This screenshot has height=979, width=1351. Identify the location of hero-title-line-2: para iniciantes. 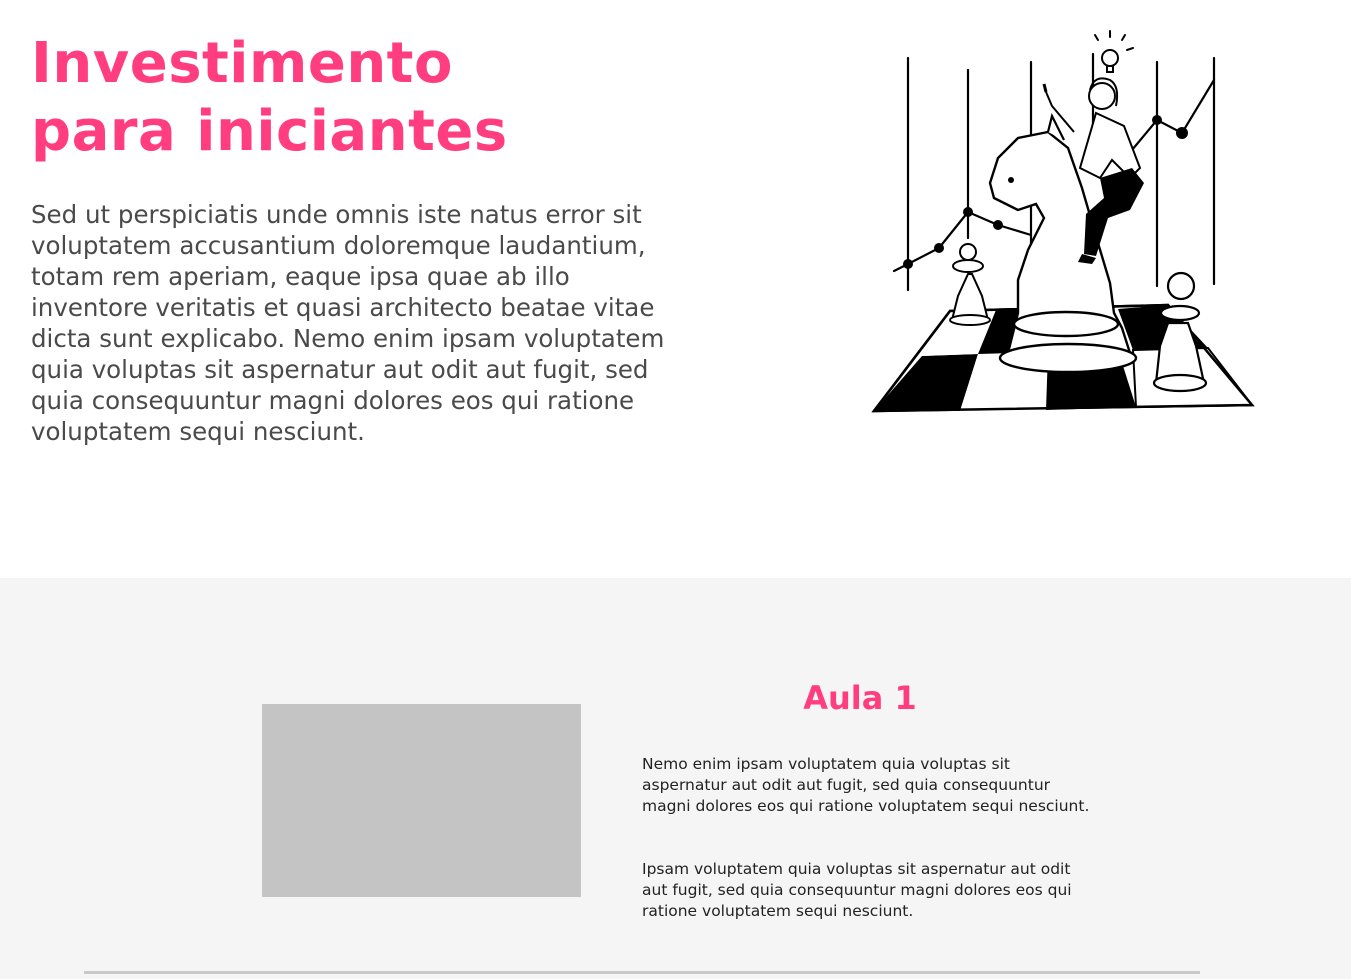
(269, 131).